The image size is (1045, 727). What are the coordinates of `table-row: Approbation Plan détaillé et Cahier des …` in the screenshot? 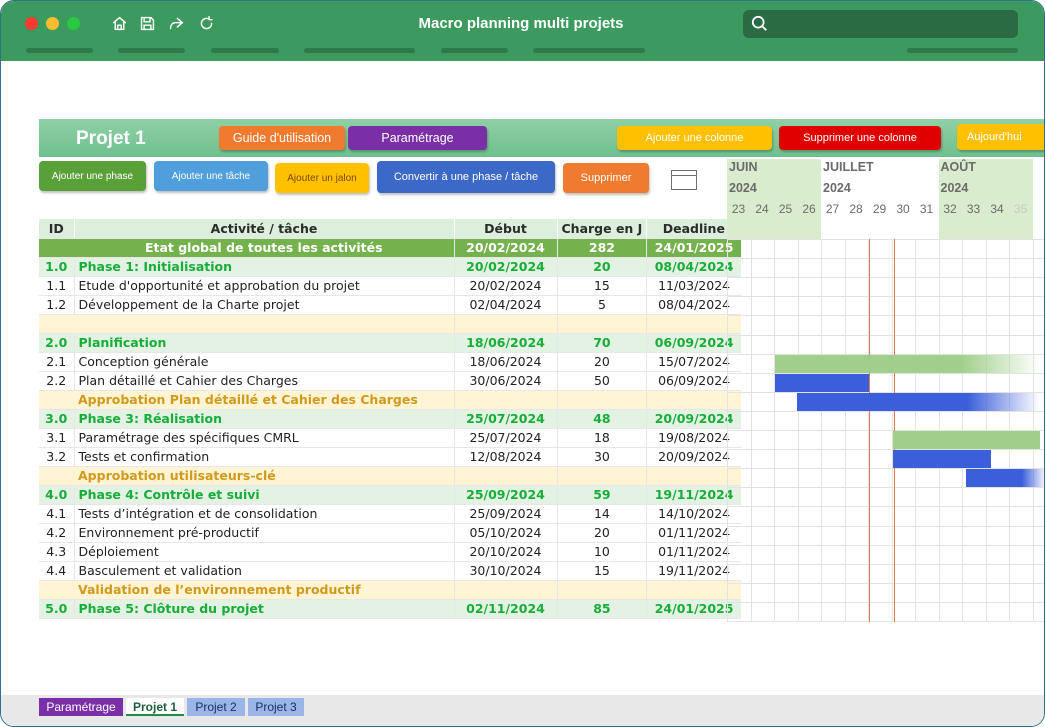 It's located at (390, 400).